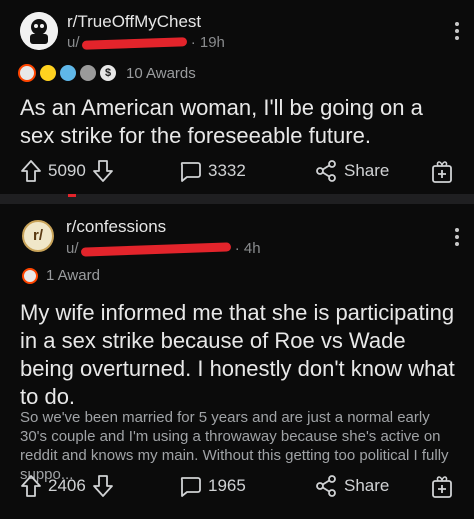 The height and width of the screenshot is (519, 474). I want to click on subreddit-avatar: r/, so click(38, 236).